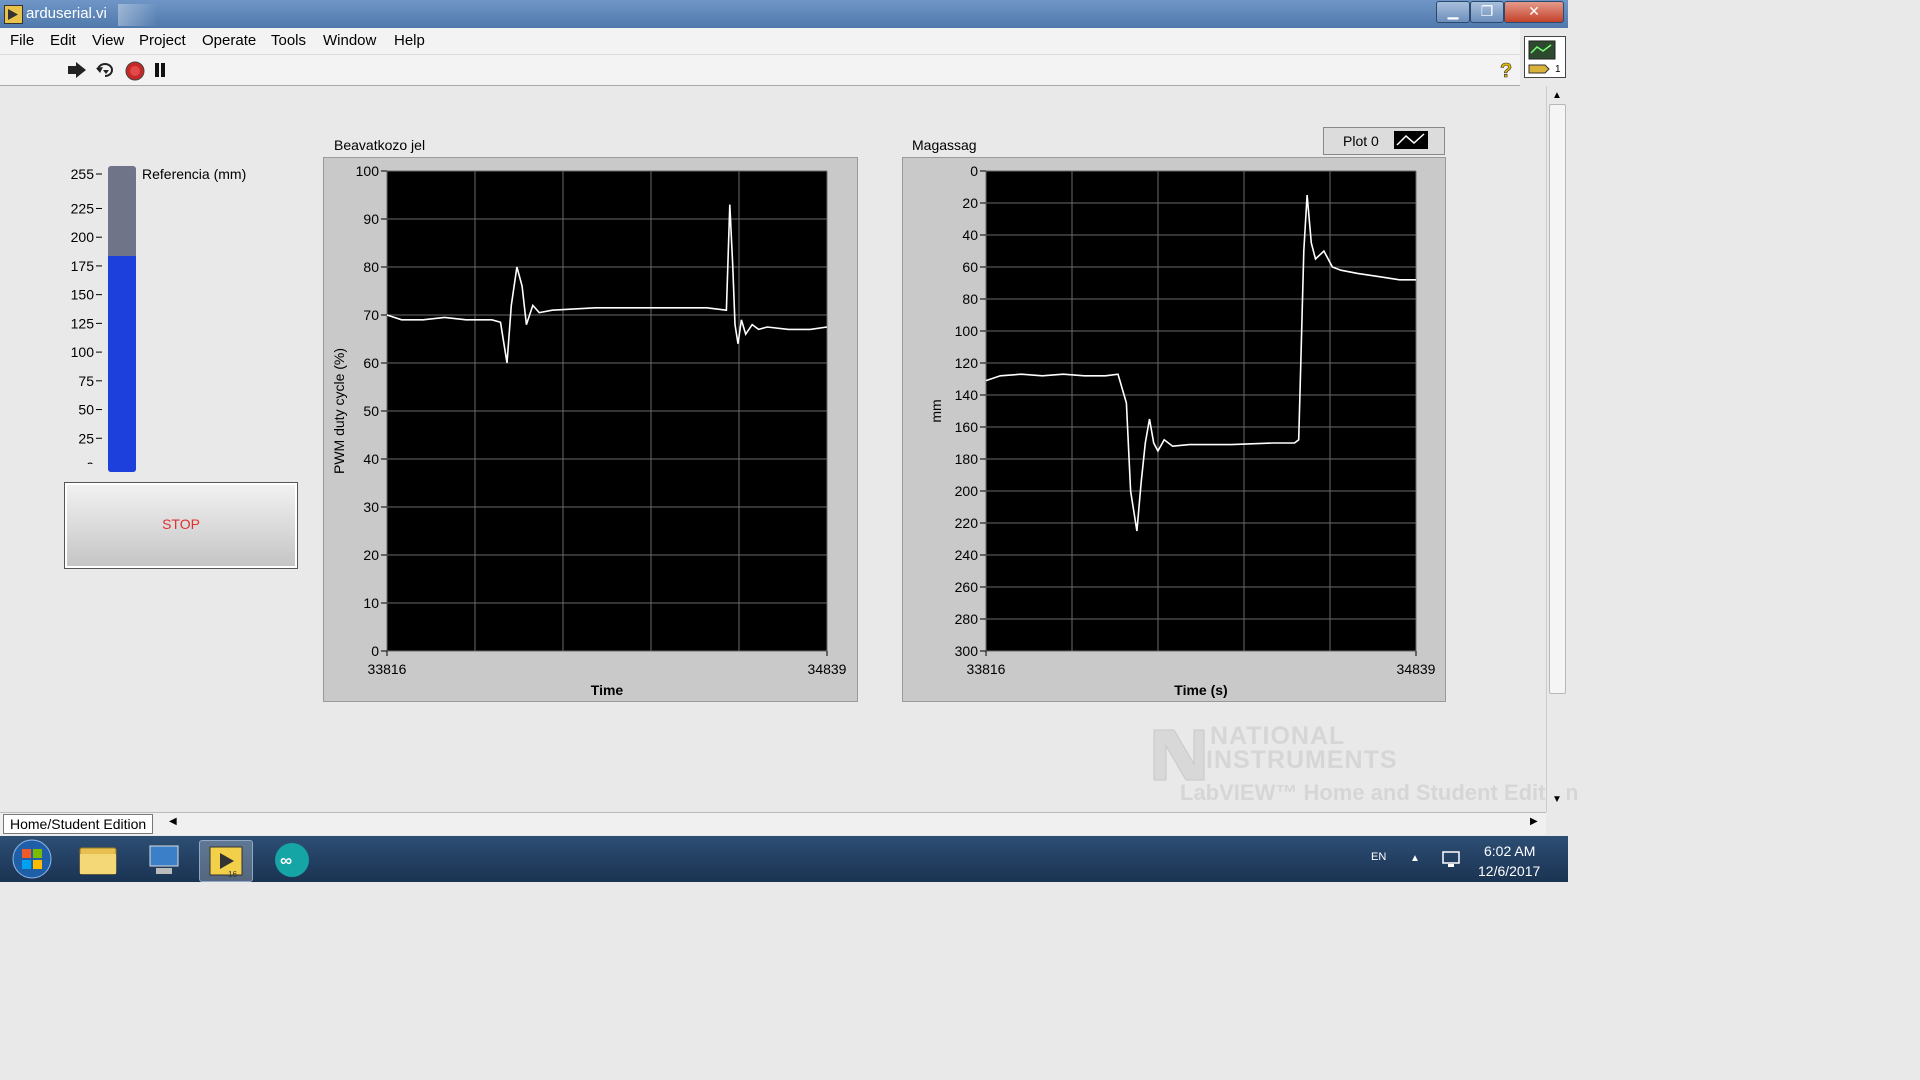 The image size is (1920, 1080). Describe the element at coordinates (1384, 141) in the screenshot. I see `plot-legend: Plot 0` at that location.